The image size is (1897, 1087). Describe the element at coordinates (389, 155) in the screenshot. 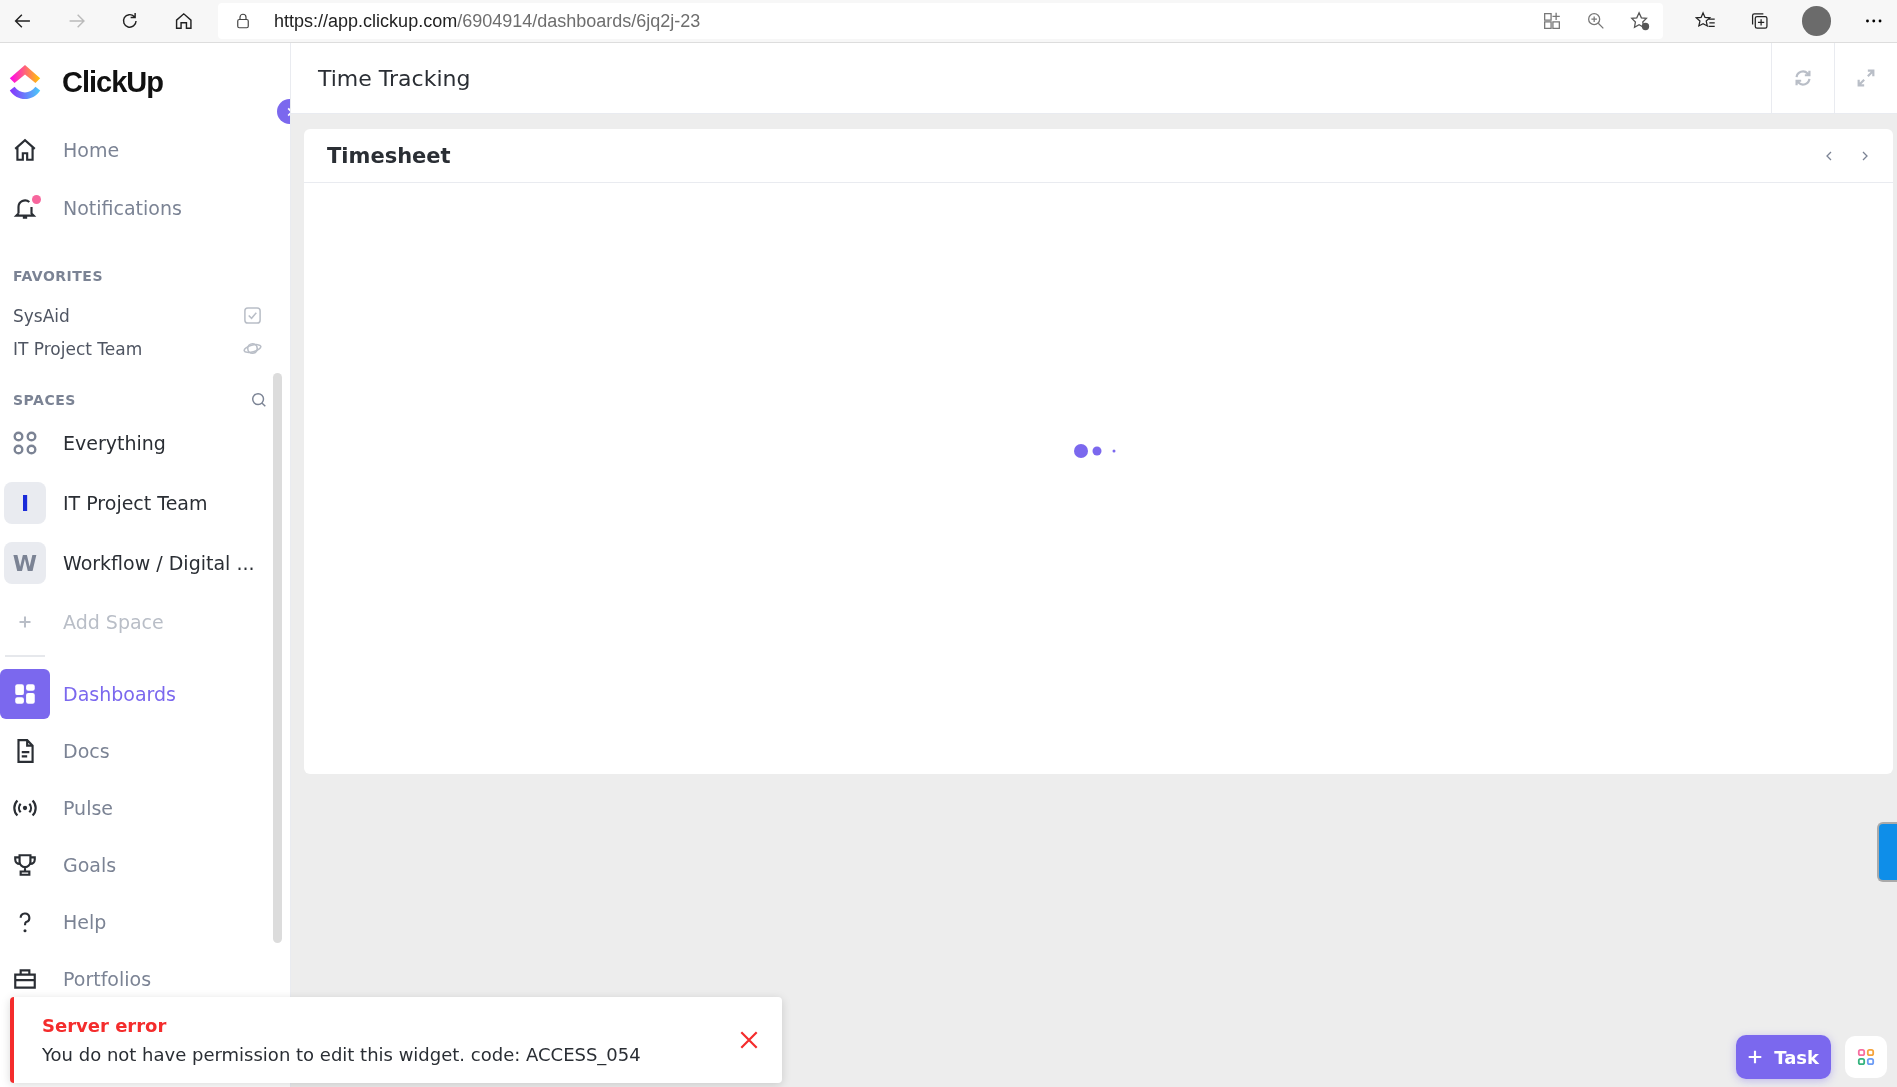

I see `widget-title: Timesheet` at that location.